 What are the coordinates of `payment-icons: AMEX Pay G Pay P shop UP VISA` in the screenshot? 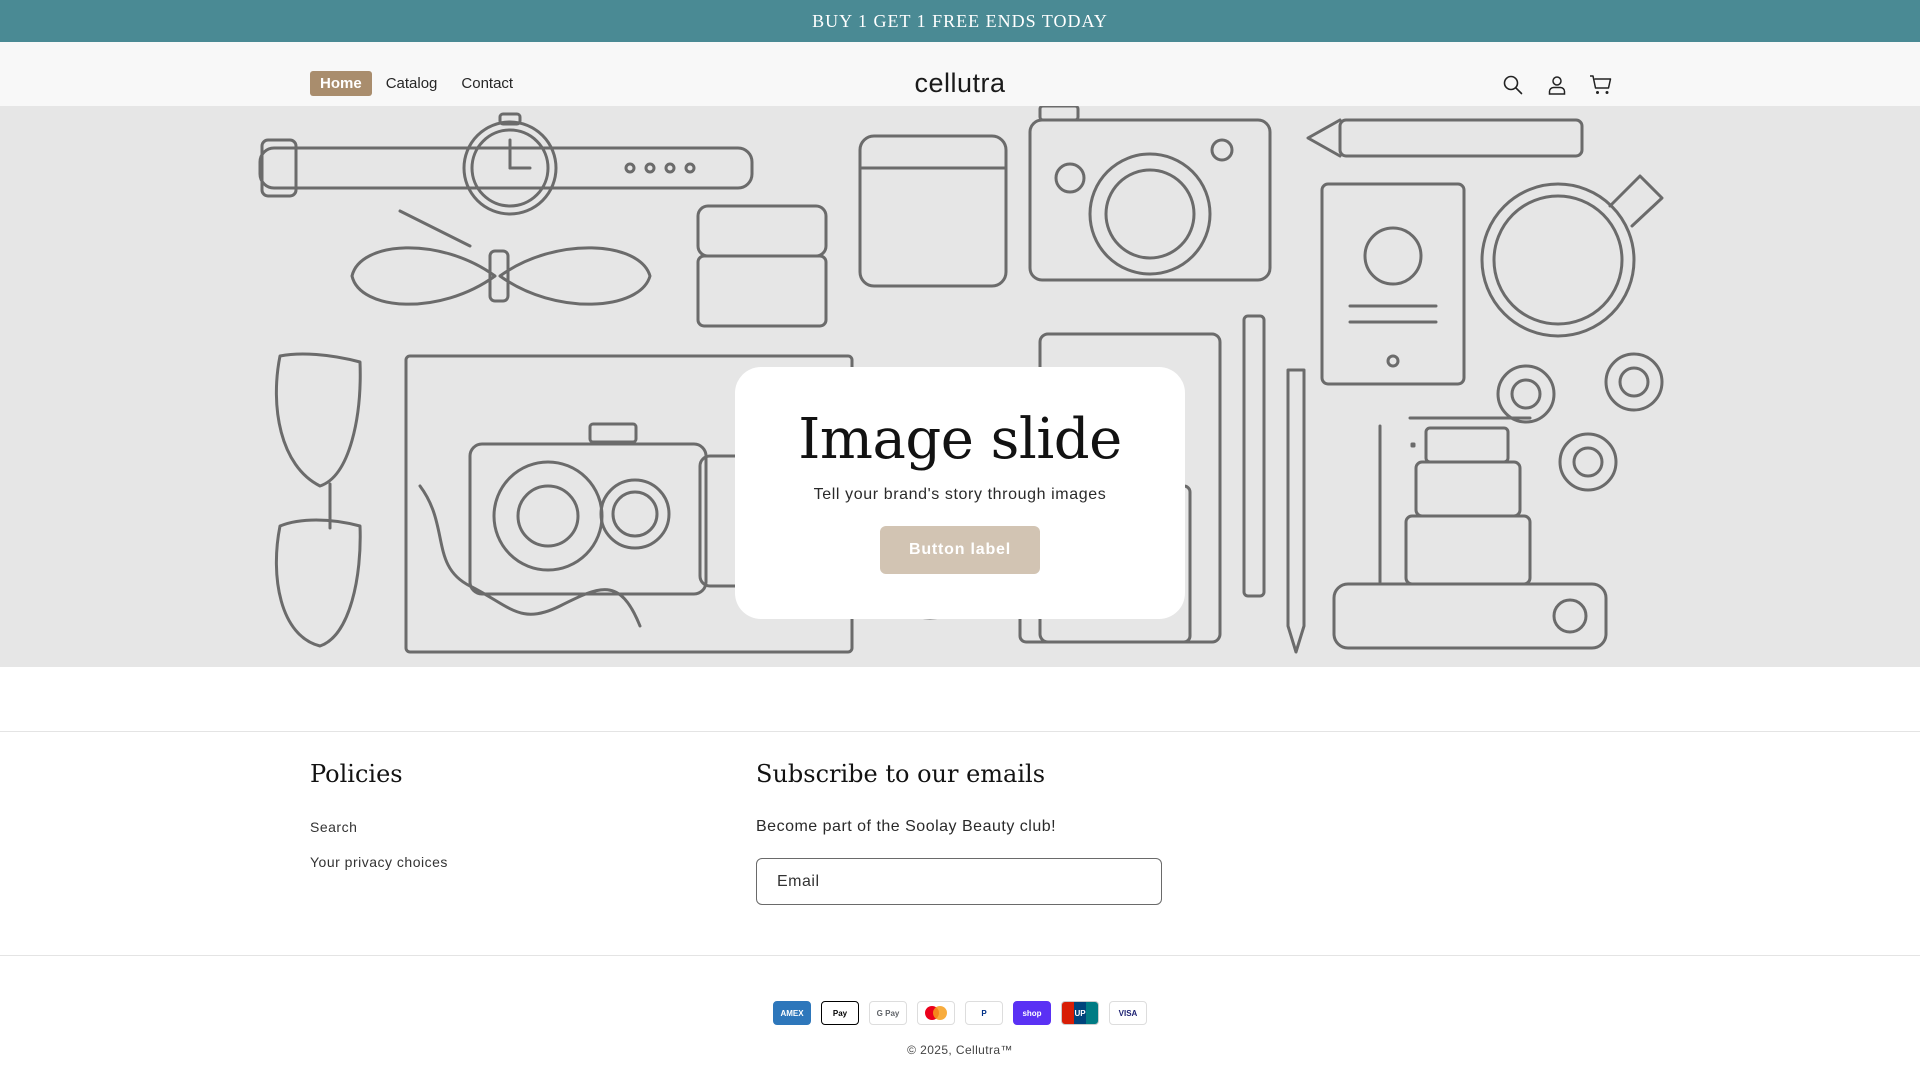 It's located at (965, 1013).